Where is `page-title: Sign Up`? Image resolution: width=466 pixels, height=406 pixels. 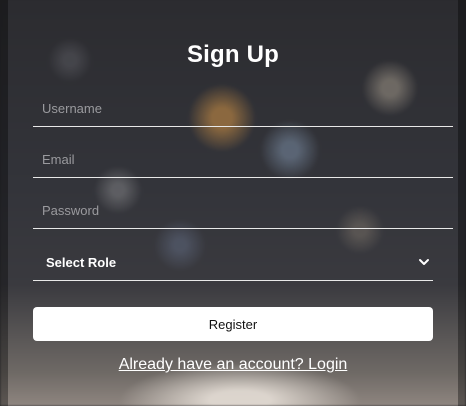
page-title: Sign Up is located at coordinates (233, 54).